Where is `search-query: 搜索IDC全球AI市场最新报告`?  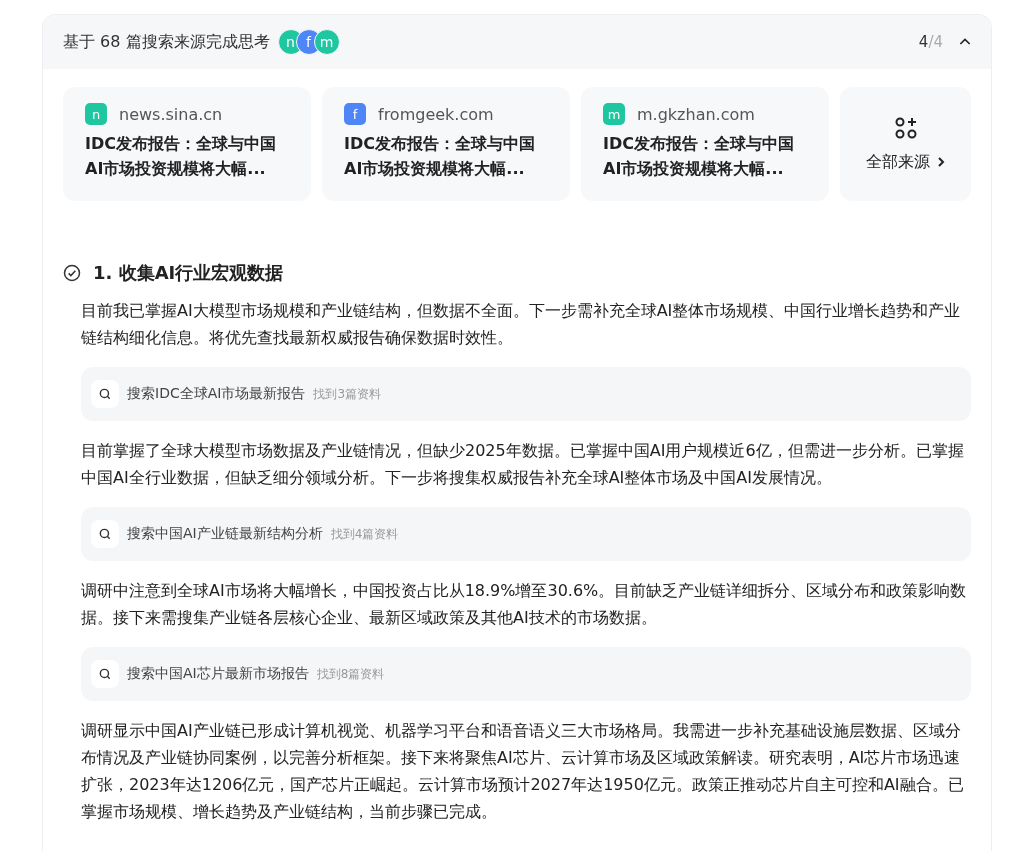 search-query: 搜索IDC全球AI市场最新报告 is located at coordinates (216, 394).